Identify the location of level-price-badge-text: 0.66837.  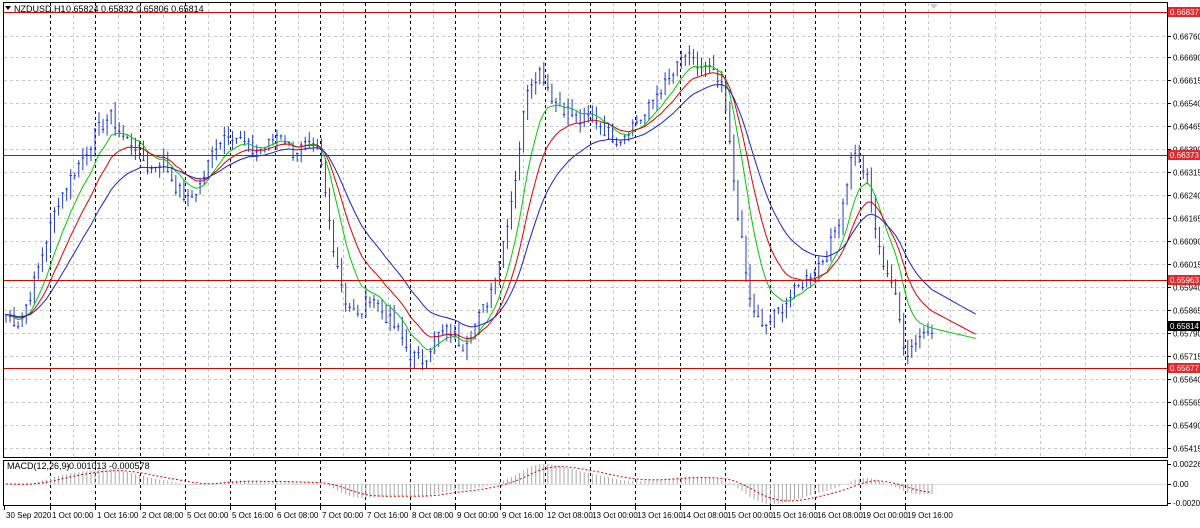
(1184, 12).